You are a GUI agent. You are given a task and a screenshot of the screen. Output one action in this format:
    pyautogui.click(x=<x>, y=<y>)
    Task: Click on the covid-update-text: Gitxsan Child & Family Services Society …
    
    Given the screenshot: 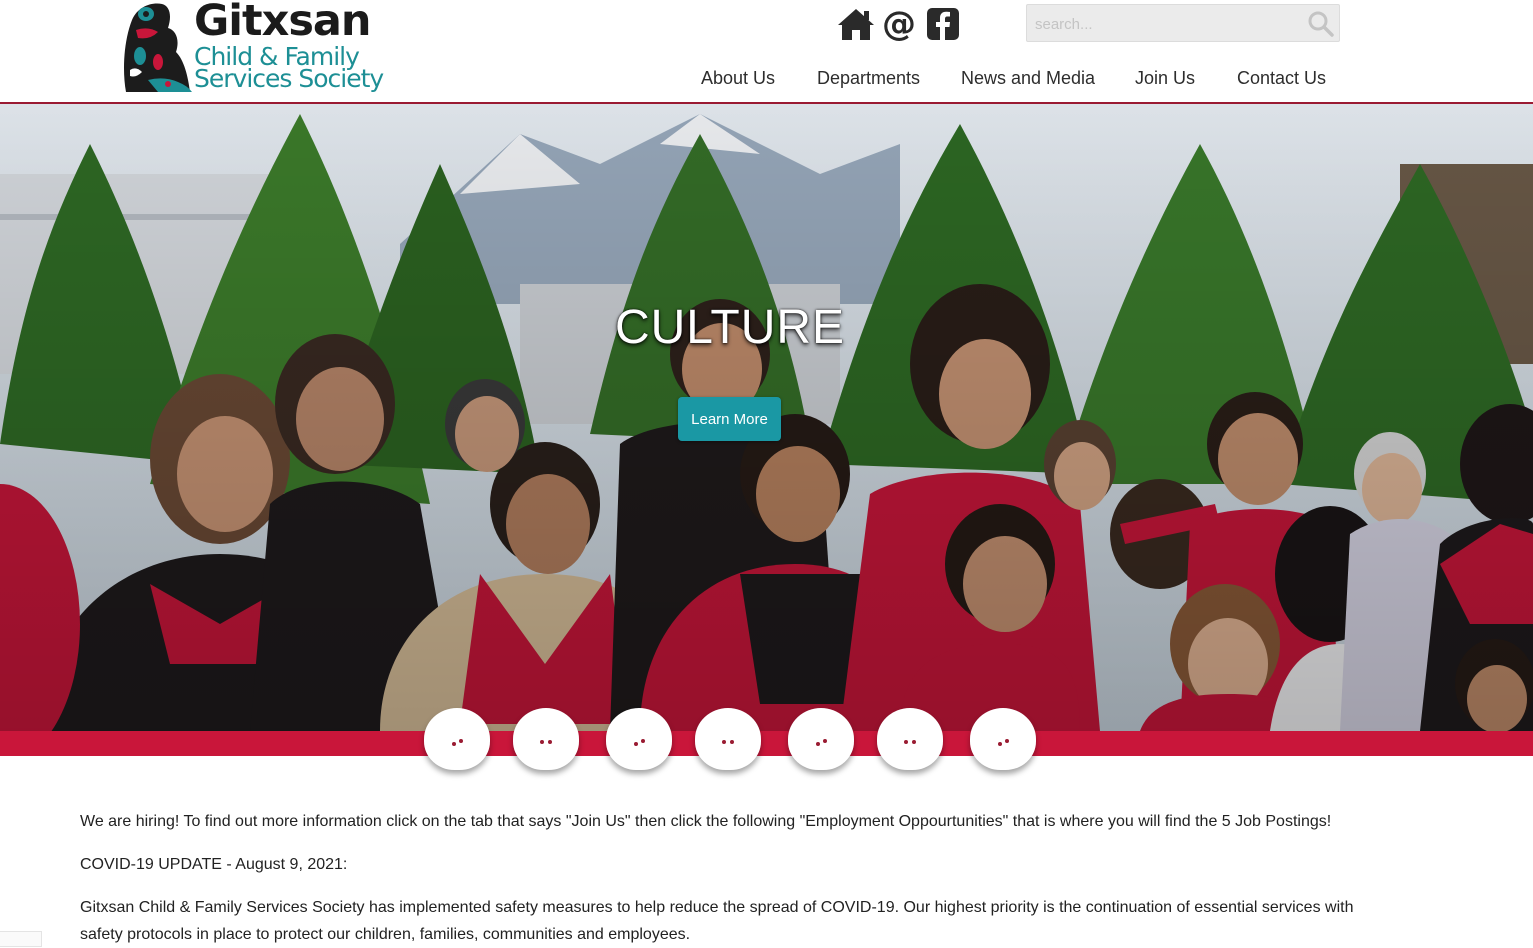 What is the action you would take?
    pyautogui.click(x=717, y=921)
    